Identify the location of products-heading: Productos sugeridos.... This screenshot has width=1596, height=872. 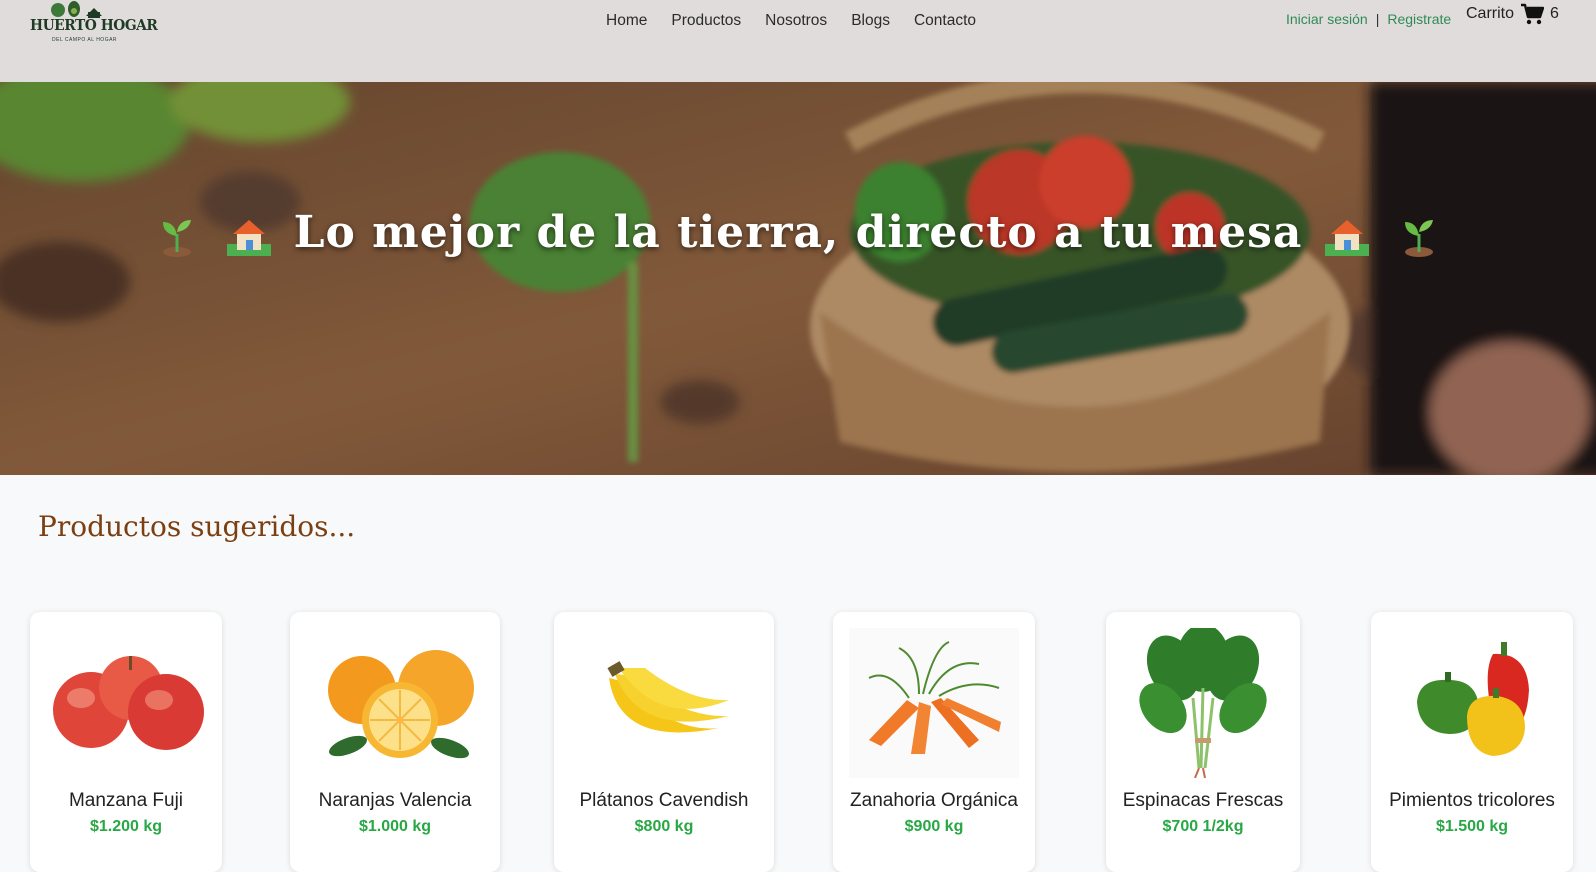
(197, 526).